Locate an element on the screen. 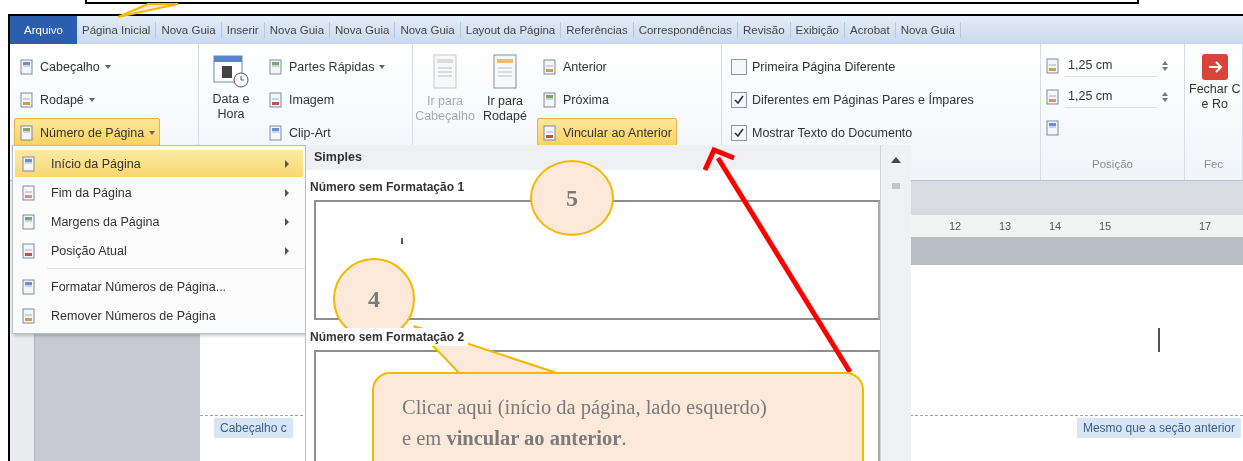 The image size is (1243, 461). go-to-button: Ir para Rodapé is located at coordinates (505, 88).